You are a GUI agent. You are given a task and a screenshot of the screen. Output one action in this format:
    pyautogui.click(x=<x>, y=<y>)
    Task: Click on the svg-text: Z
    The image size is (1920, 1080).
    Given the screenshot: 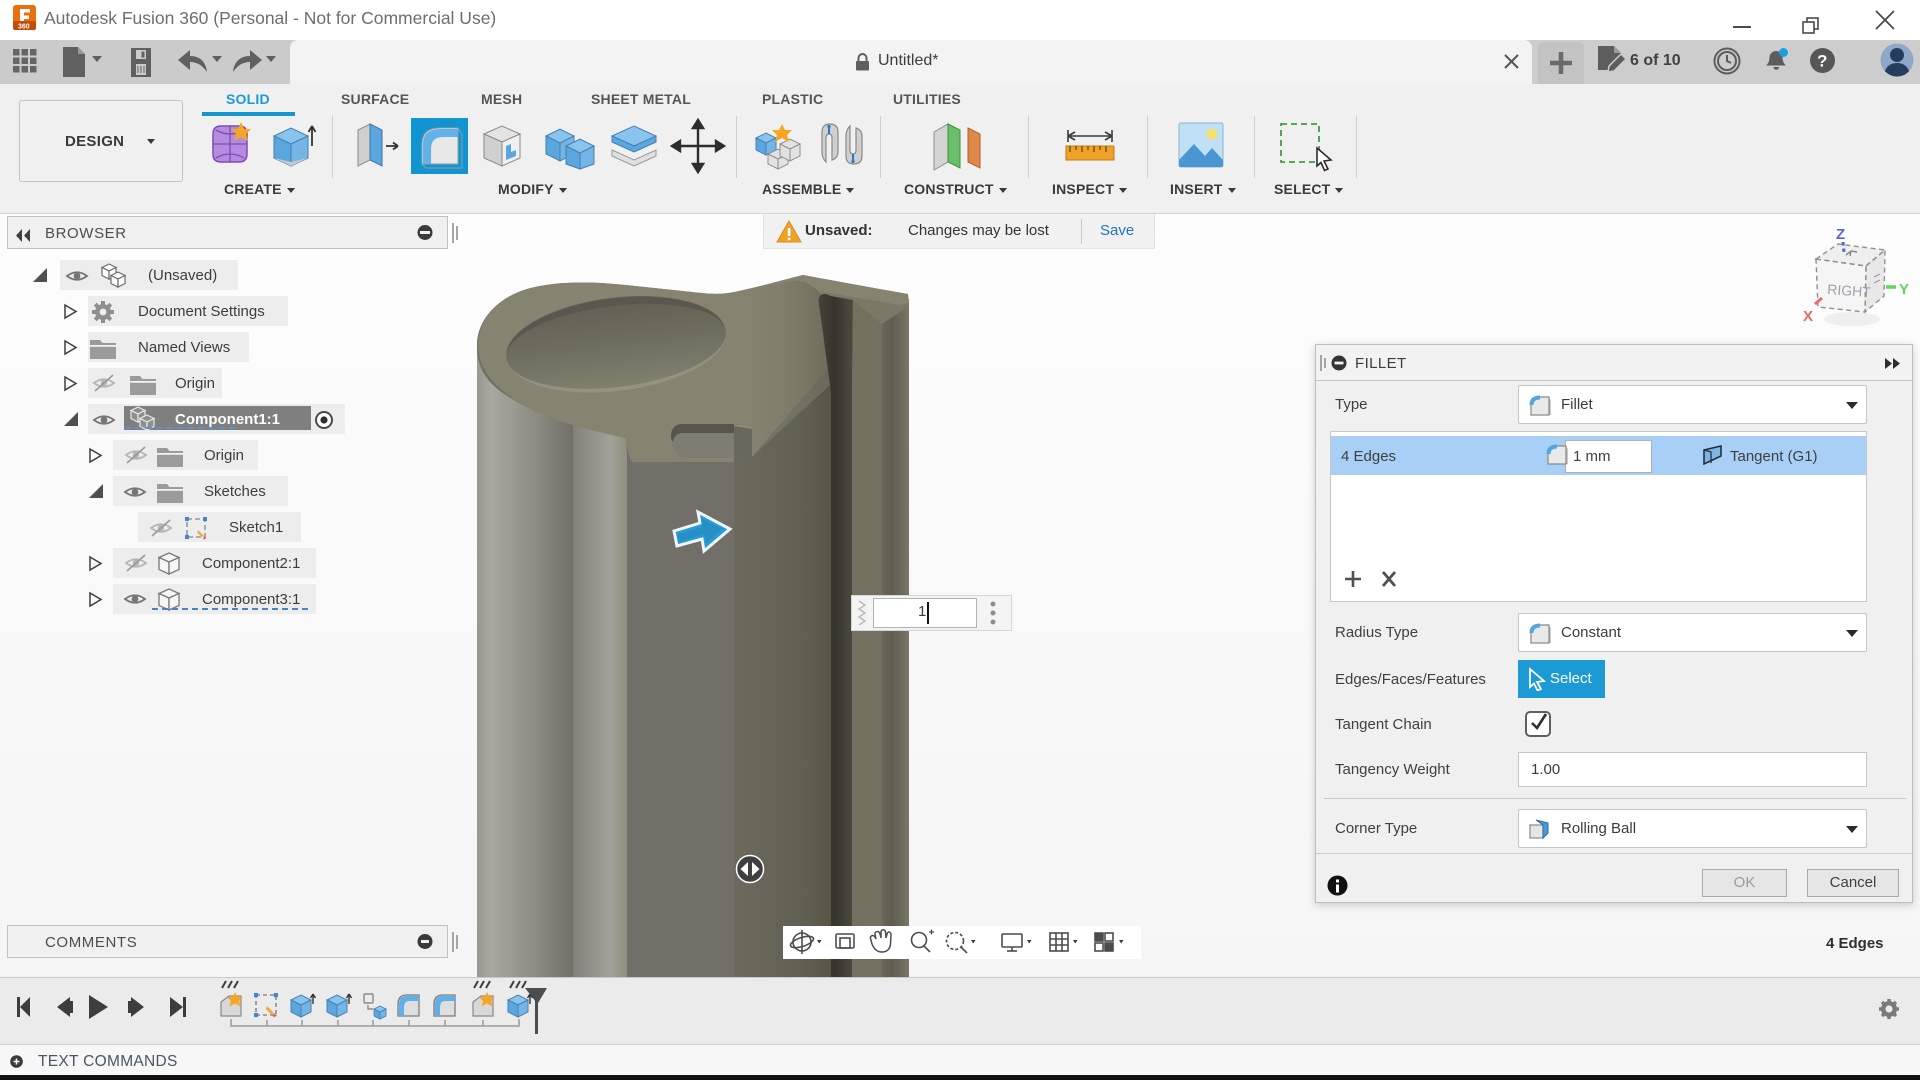 What is the action you would take?
    pyautogui.click(x=1840, y=234)
    